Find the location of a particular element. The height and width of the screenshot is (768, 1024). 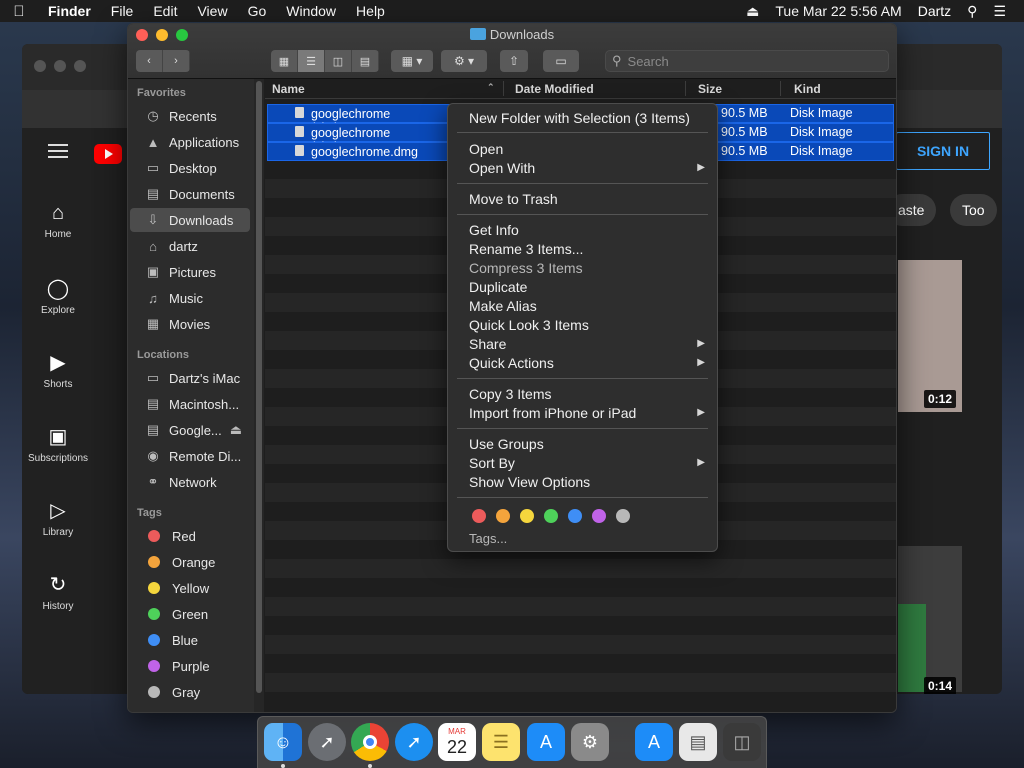

menu-item-open-with: Open With ▶ is located at coordinates (587, 167).